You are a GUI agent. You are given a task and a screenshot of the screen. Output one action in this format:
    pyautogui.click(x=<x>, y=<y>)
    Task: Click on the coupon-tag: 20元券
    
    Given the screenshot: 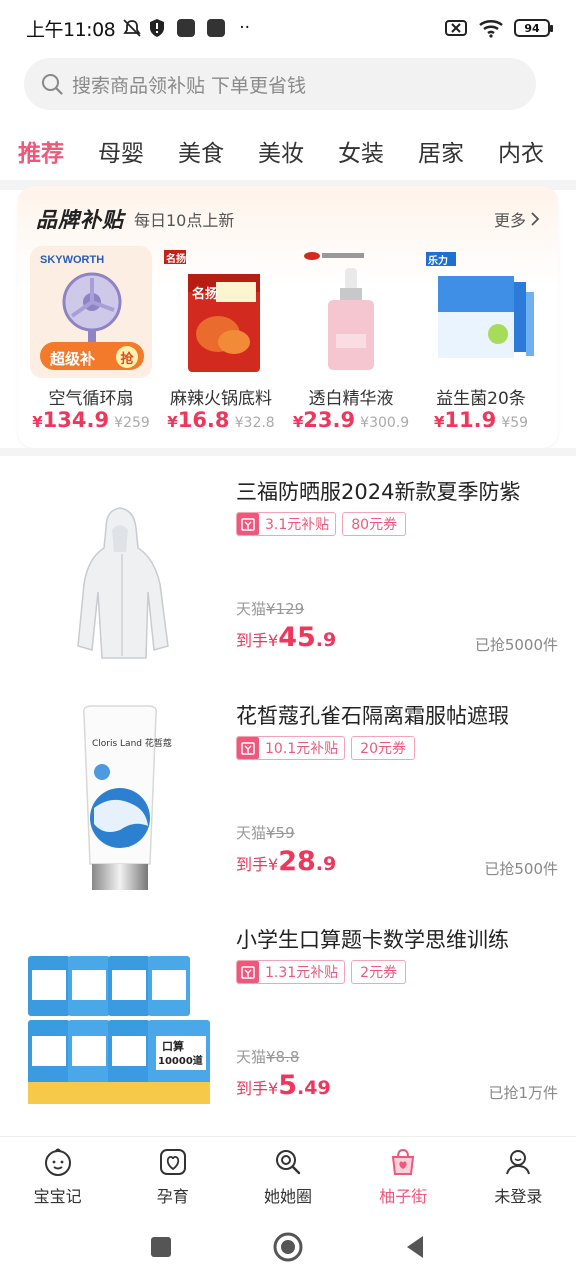 What is the action you would take?
    pyautogui.click(x=383, y=748)
    